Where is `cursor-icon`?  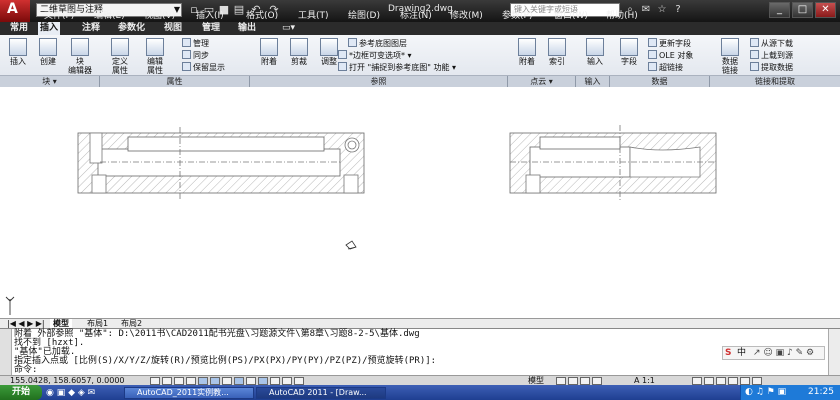 cursor-icon is located at coordinates (351, 245).